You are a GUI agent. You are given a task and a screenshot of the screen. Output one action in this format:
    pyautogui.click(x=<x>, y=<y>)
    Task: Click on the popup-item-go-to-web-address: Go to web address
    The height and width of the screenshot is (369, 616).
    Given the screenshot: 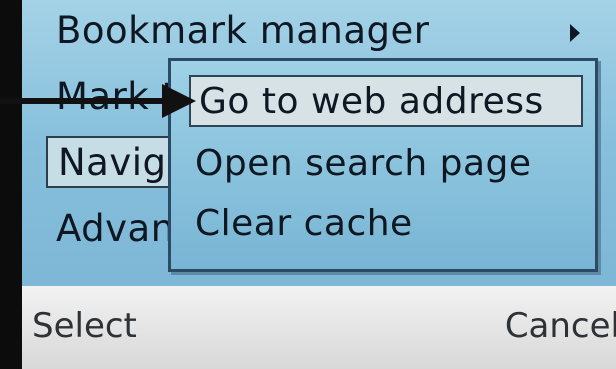 What is the action you would take?
    pyautogui.click(x=386, y=101)
    